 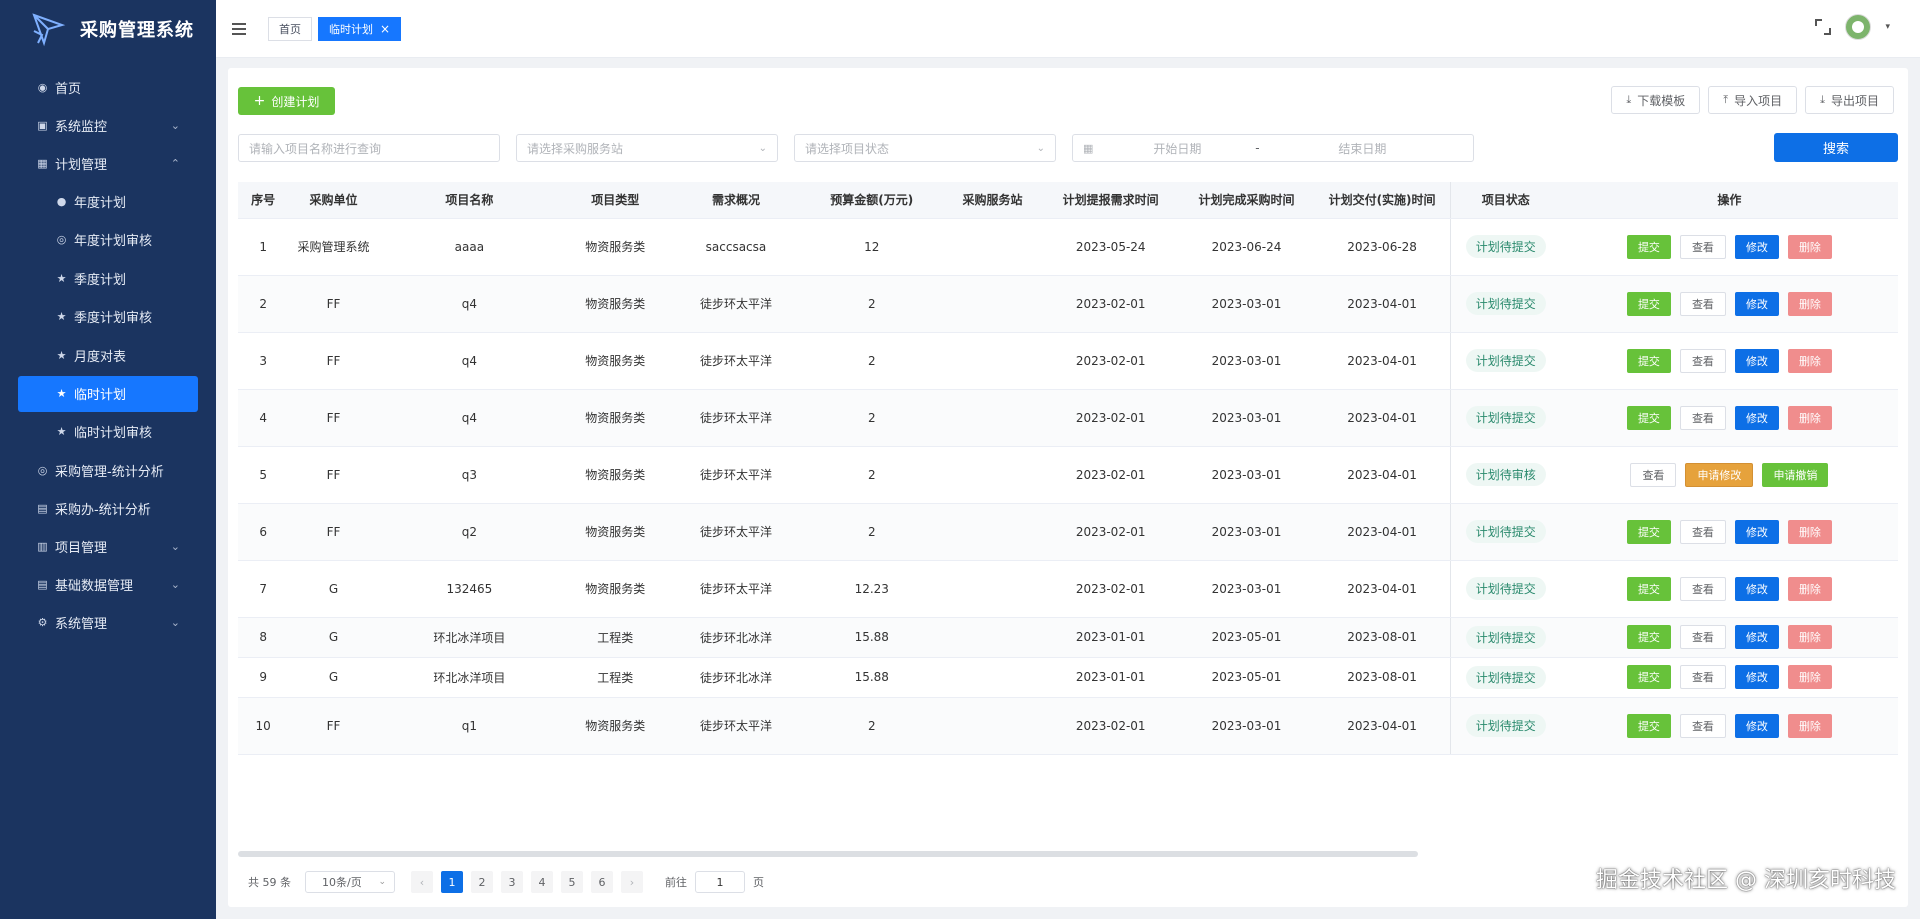 What do you see at coordinates (333, 200) in the screenshot?
I see `col-header: 采购单位` at bounding box center [333, 200].